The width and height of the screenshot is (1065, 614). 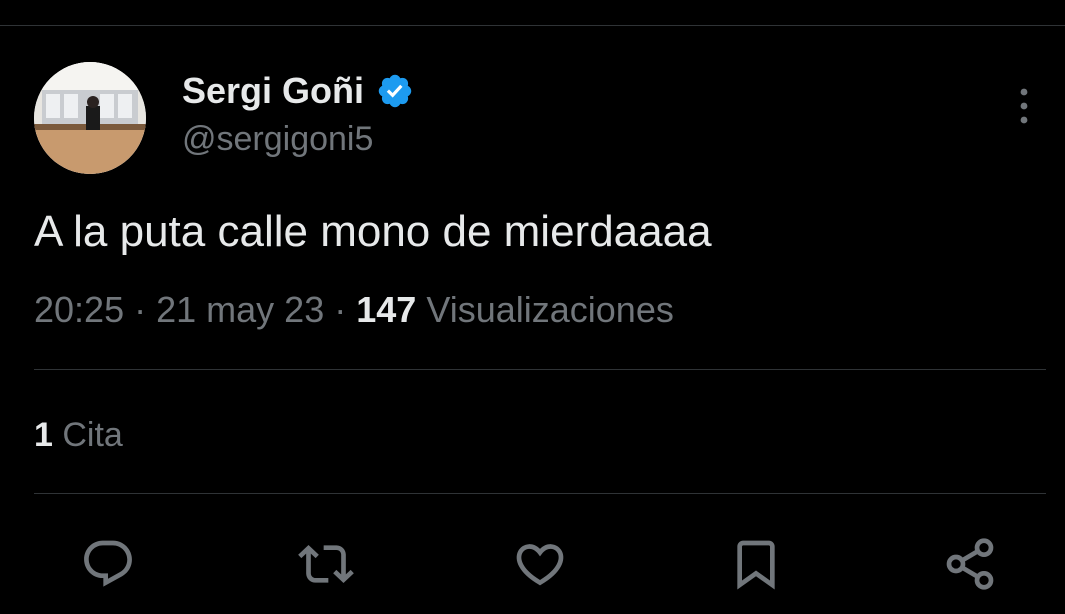 What do you see at coordinates (532, 25) in the screenshot?
I see `top-divider` at bounding box center [532, 25].